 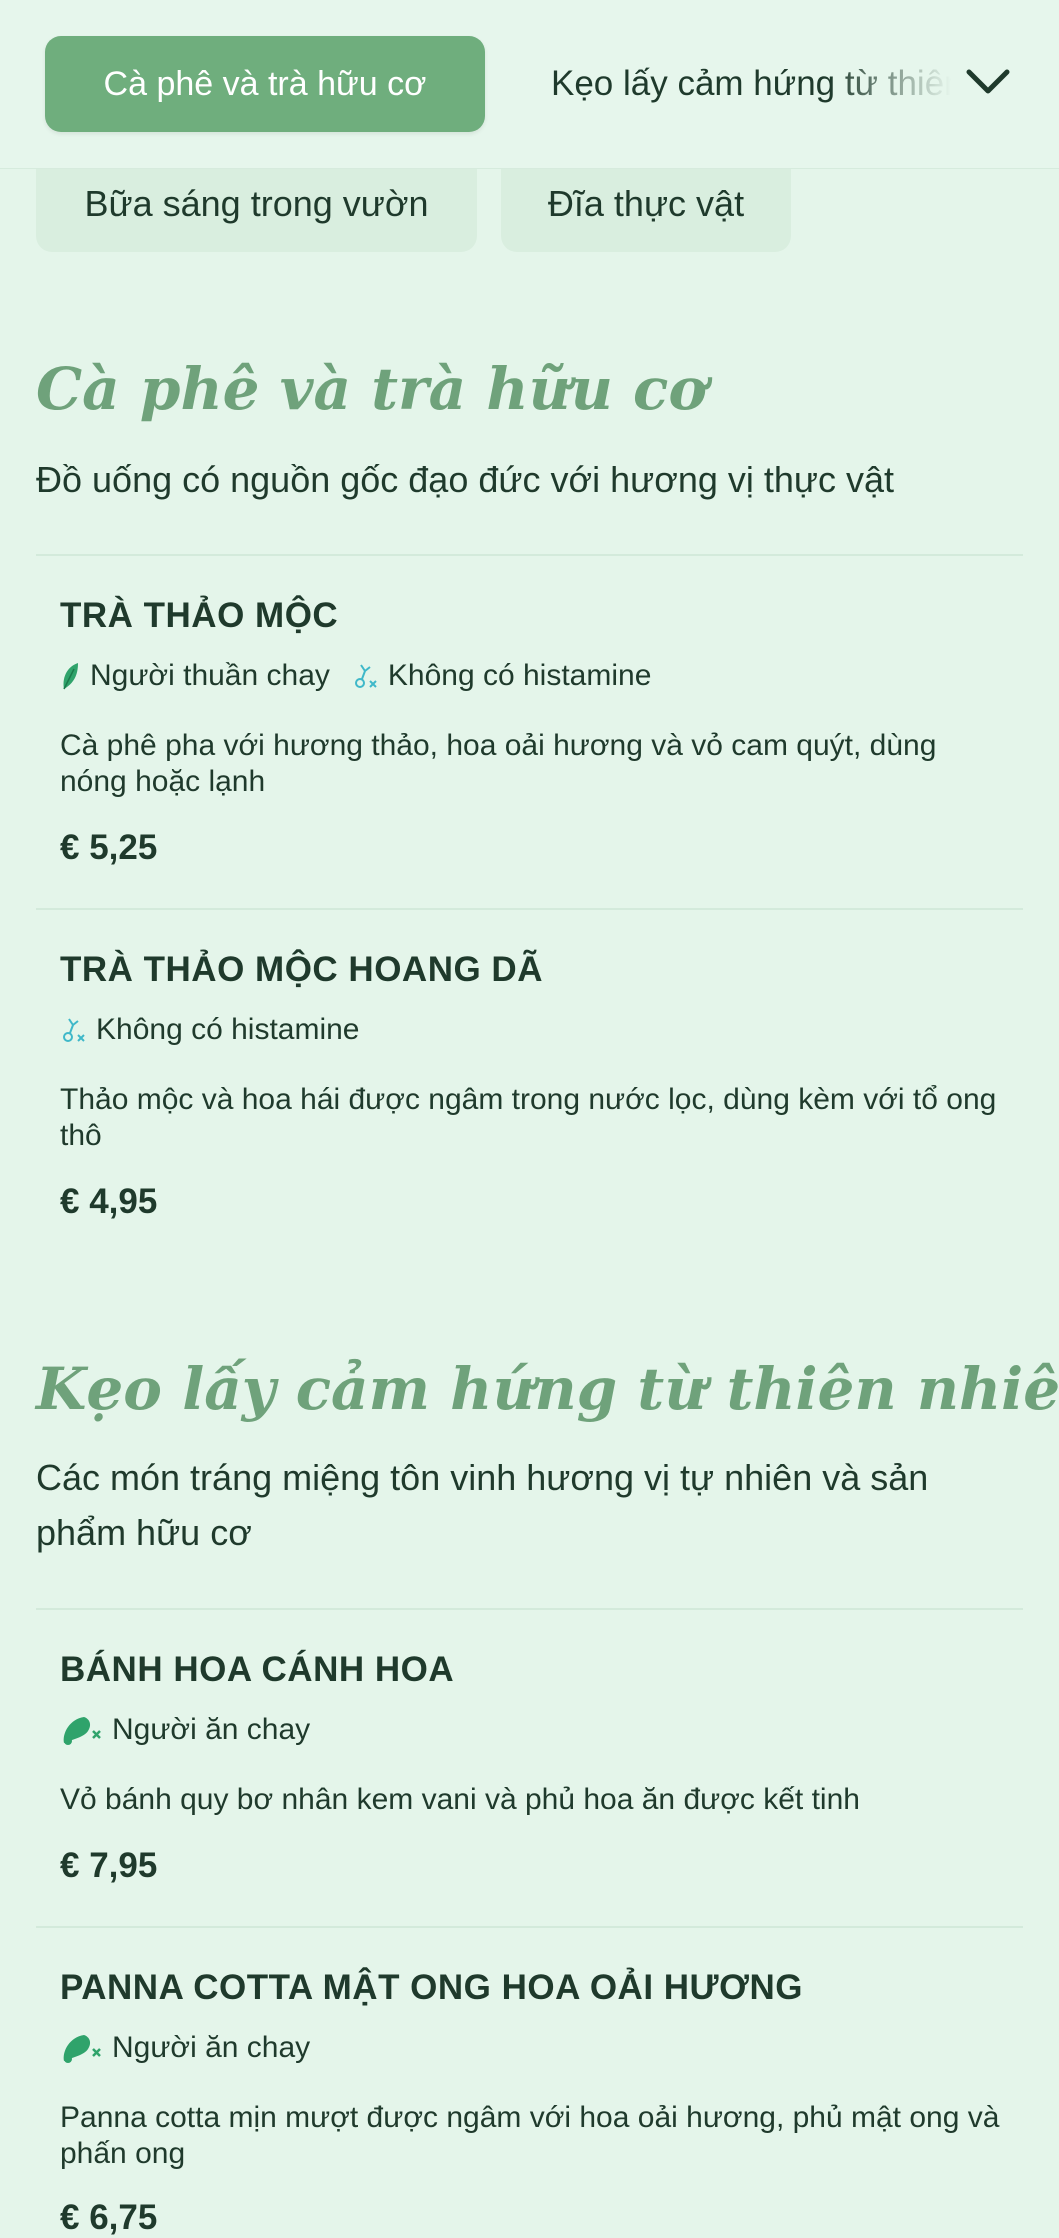 What do you see at coordinates (109, 847) in the screenshot?
I see `menu-item-price: € 5,25` at bounding box center [109, 847].